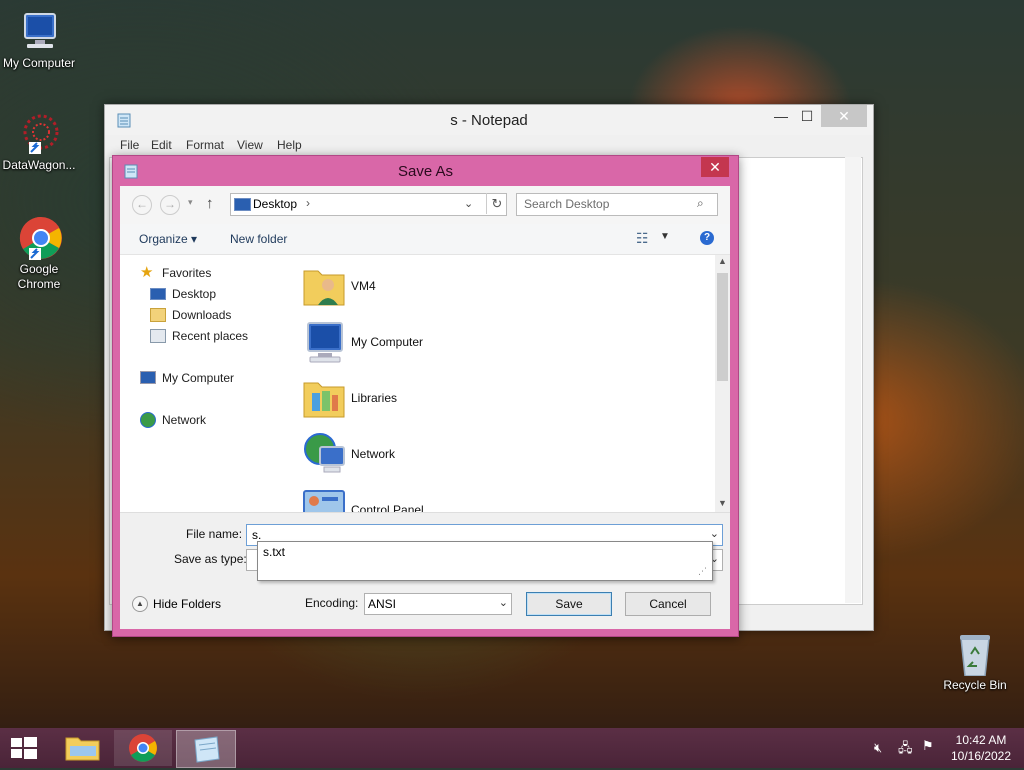 The image size is (1024, 770). What do you see at coordinates (617, 204) in the screenshot?
I see `search-input: Search Desktop ⌕` at bounding box center [617, 204].